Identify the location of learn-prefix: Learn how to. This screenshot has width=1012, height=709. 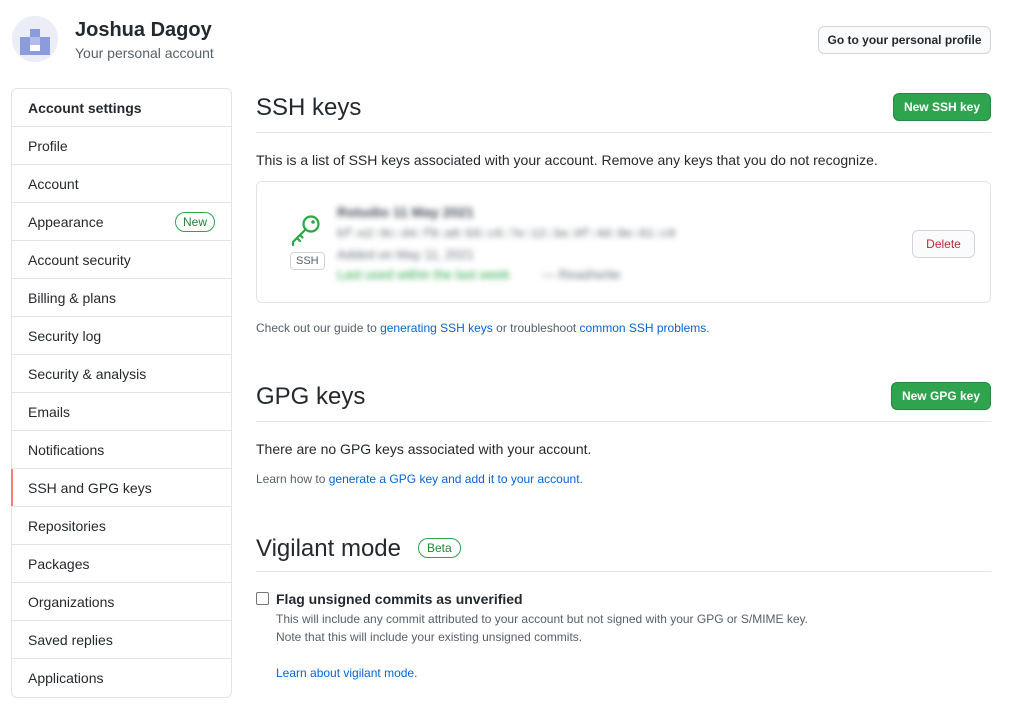
(292, 479).